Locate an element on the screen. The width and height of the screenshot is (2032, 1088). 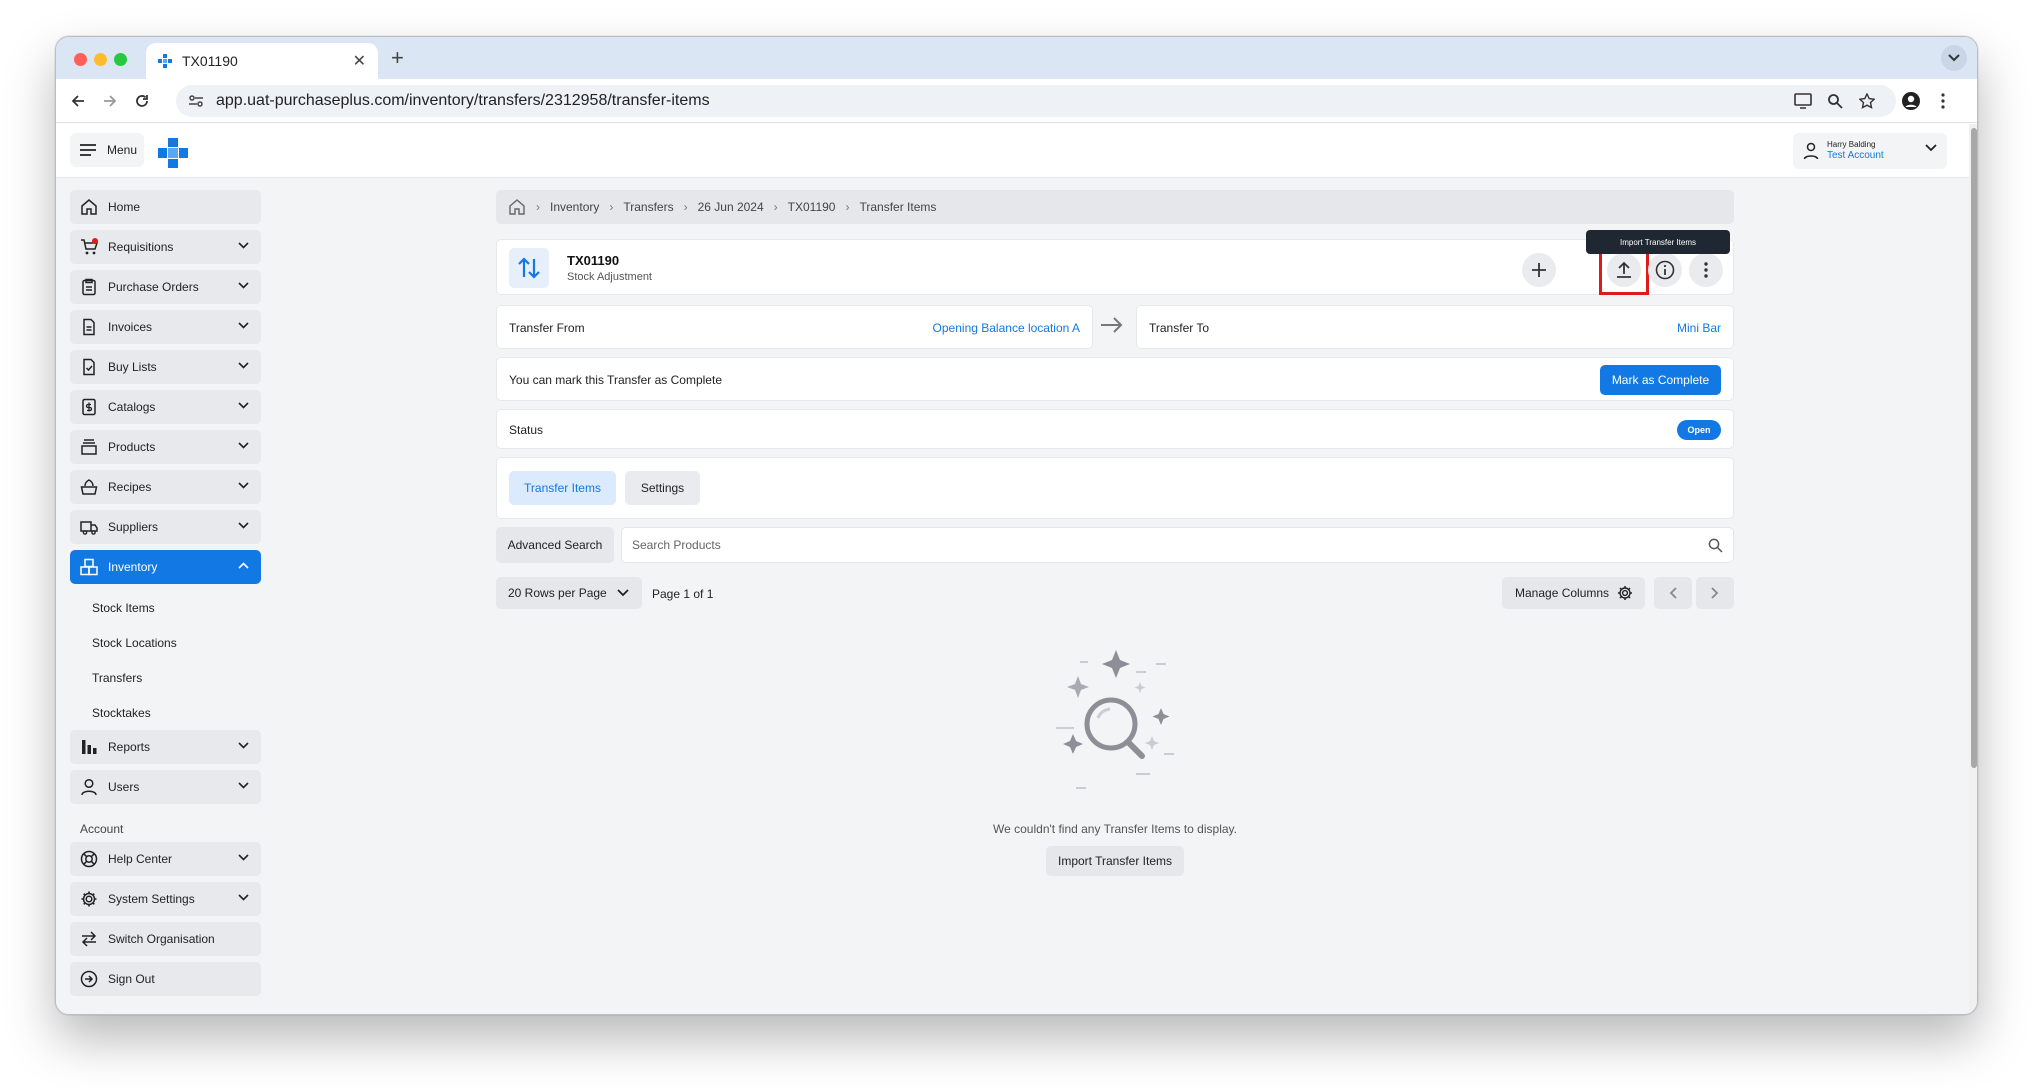
add-button is located at coordinates (1539, 270).